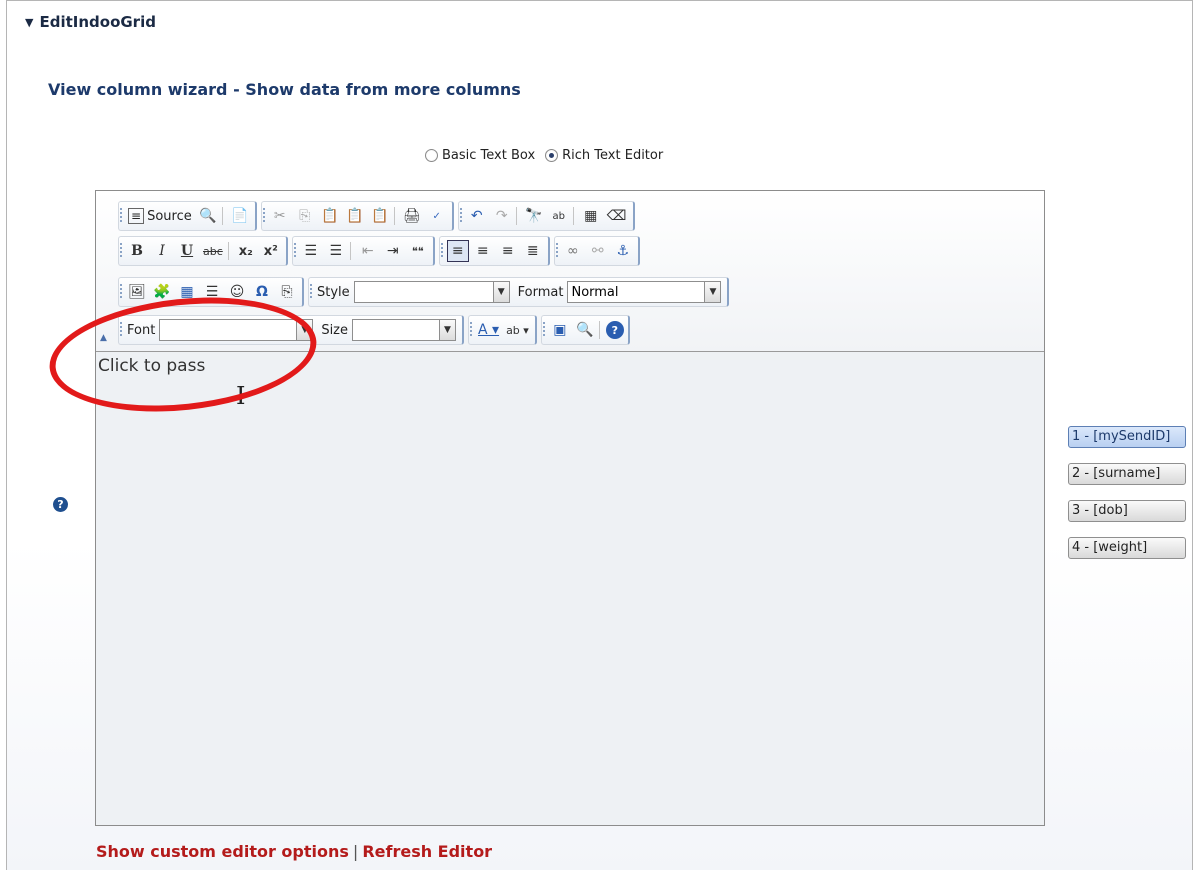 The width and height of the screenshot is (1193, 870). What do you see at coordinates (1127, 437) in the screenshot?
I see `field-button-mysendid: 1 - [mySendID]` at bounding box center [1127, 437].